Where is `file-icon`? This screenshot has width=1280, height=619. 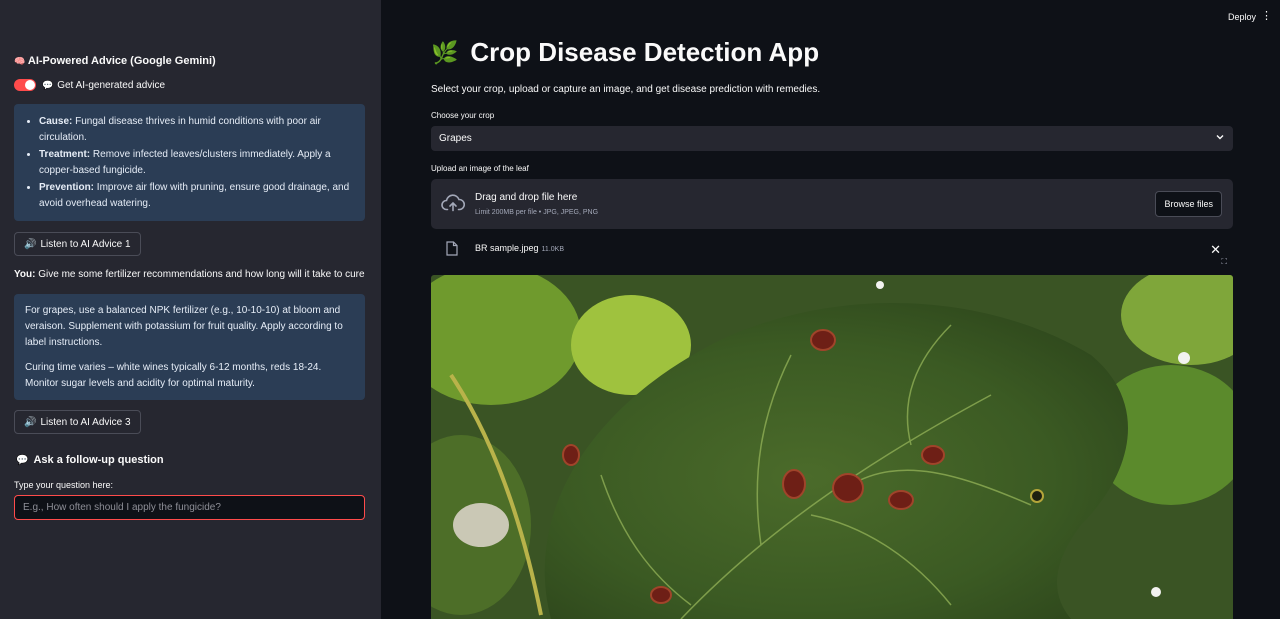 file-icon is located at coordinates (452, 251).